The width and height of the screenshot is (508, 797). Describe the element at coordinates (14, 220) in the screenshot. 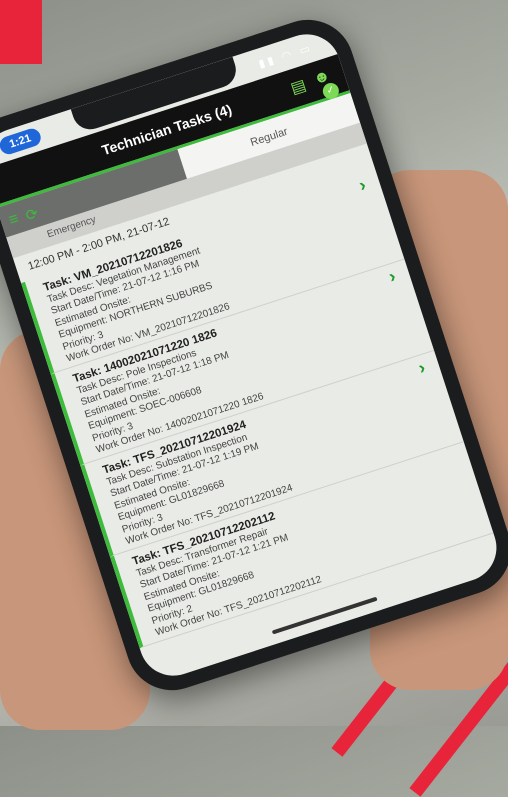

I see `menu-icon: ≡` at that location.